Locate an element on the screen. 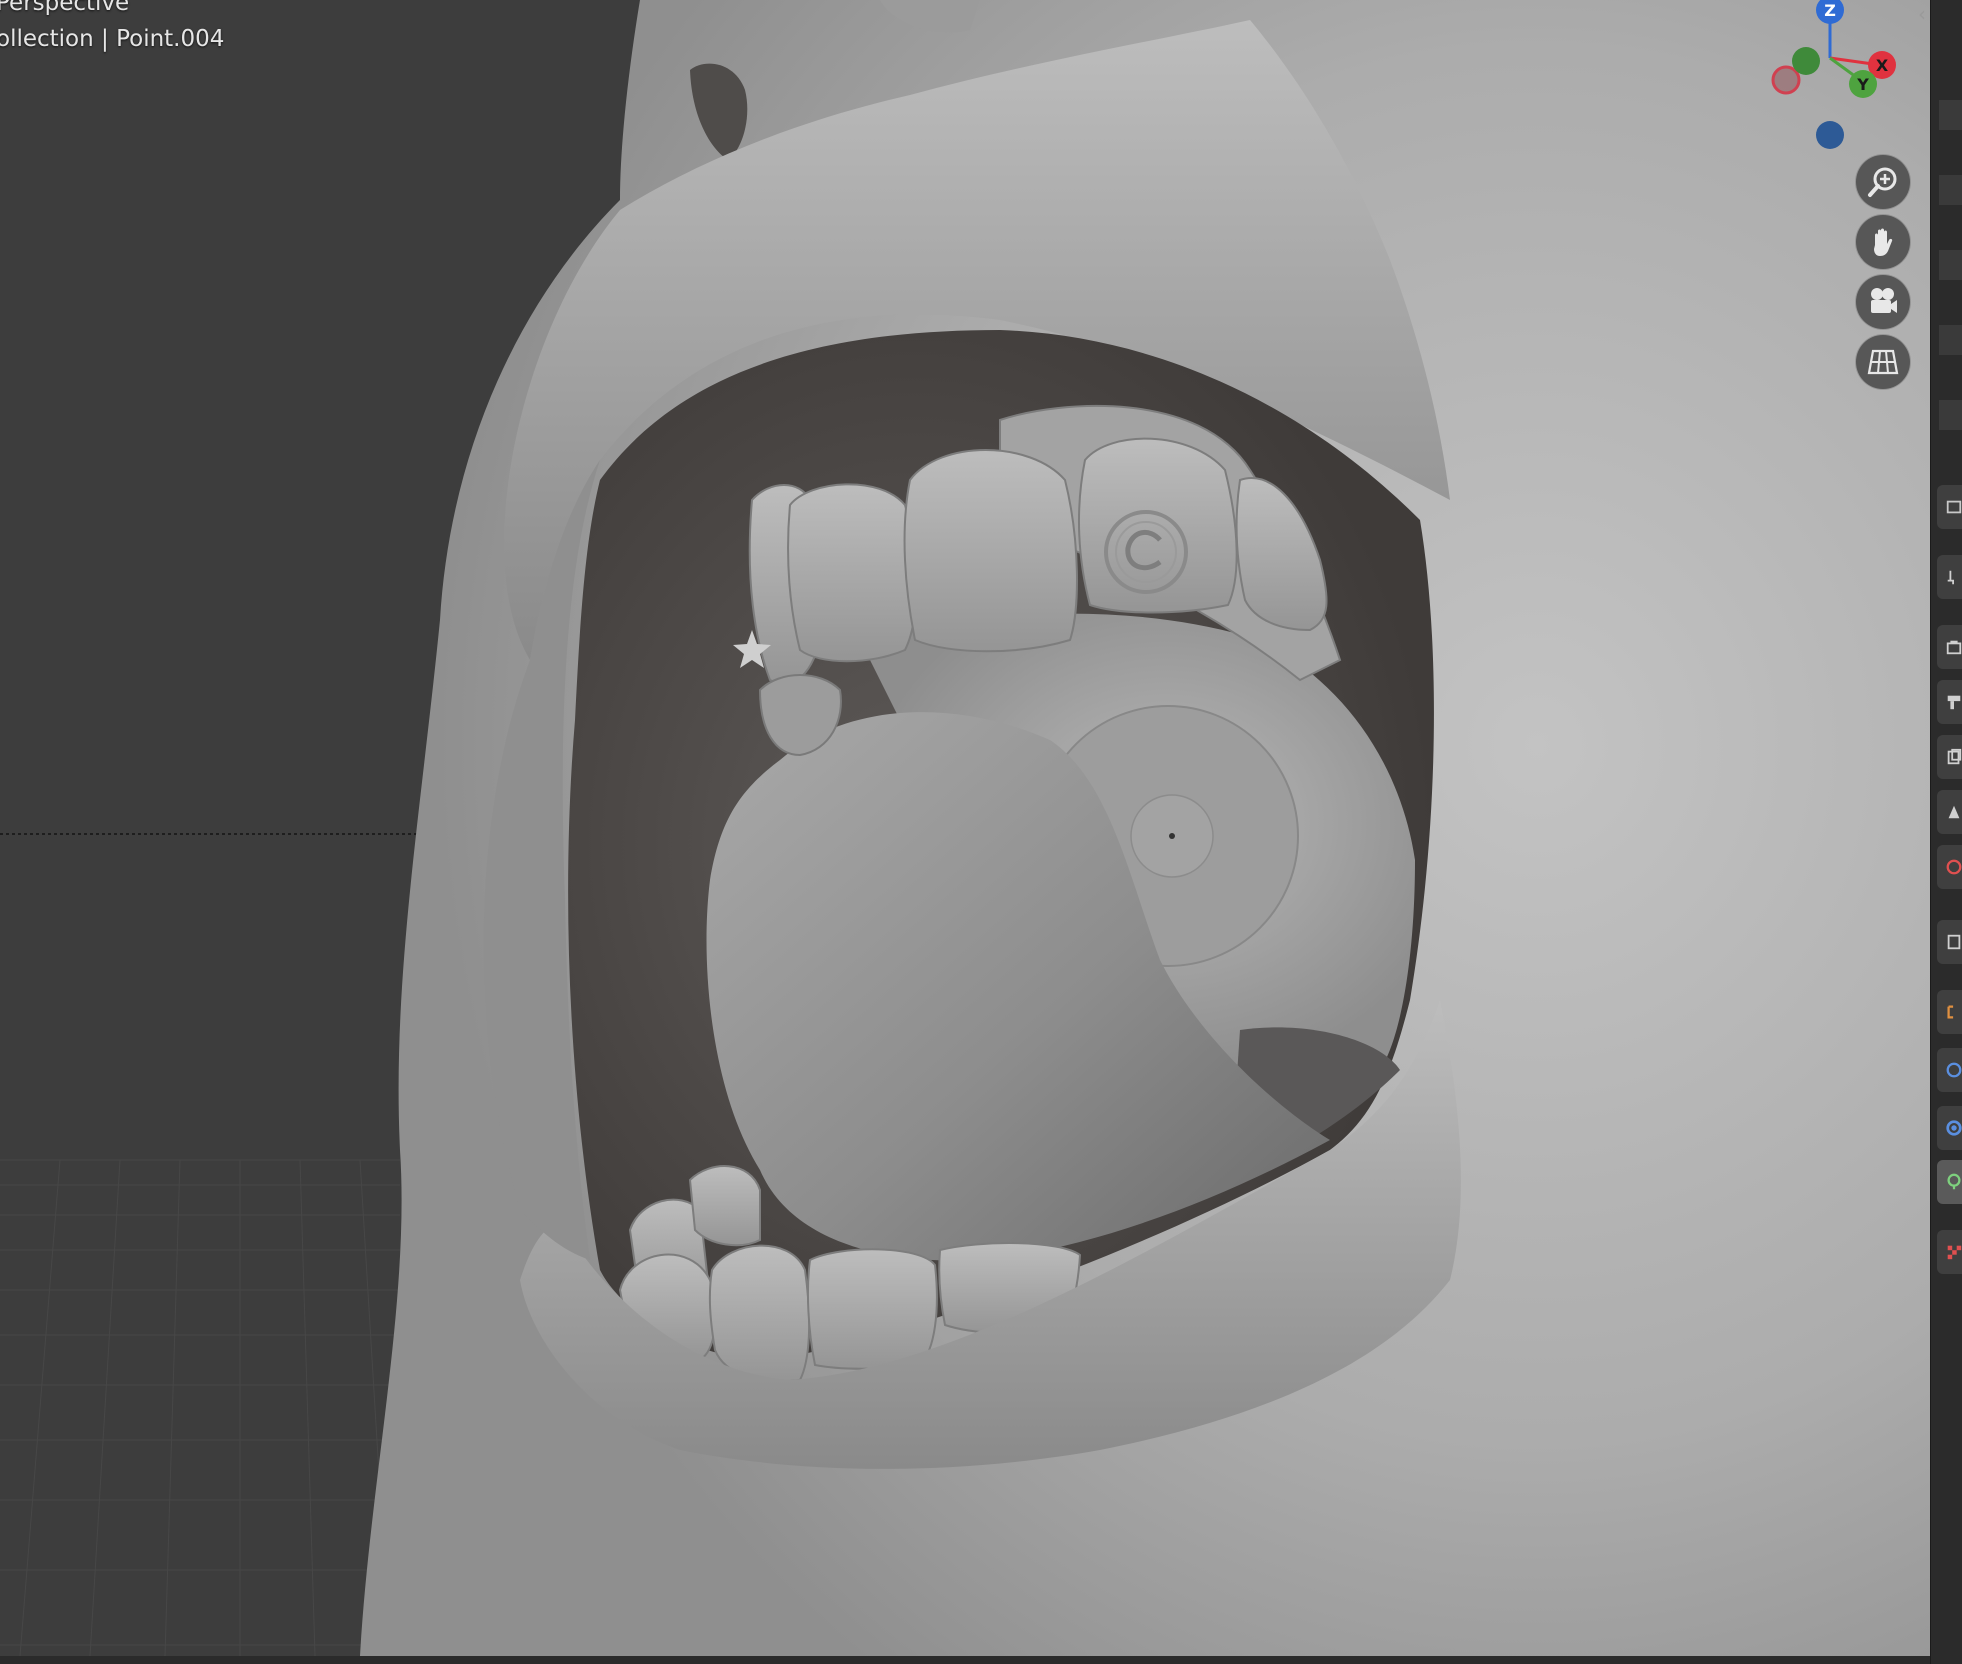 Image resolution: width=1962 pixels, height=1664 pixels. tab-tool is located at coordinates (1949, 507).